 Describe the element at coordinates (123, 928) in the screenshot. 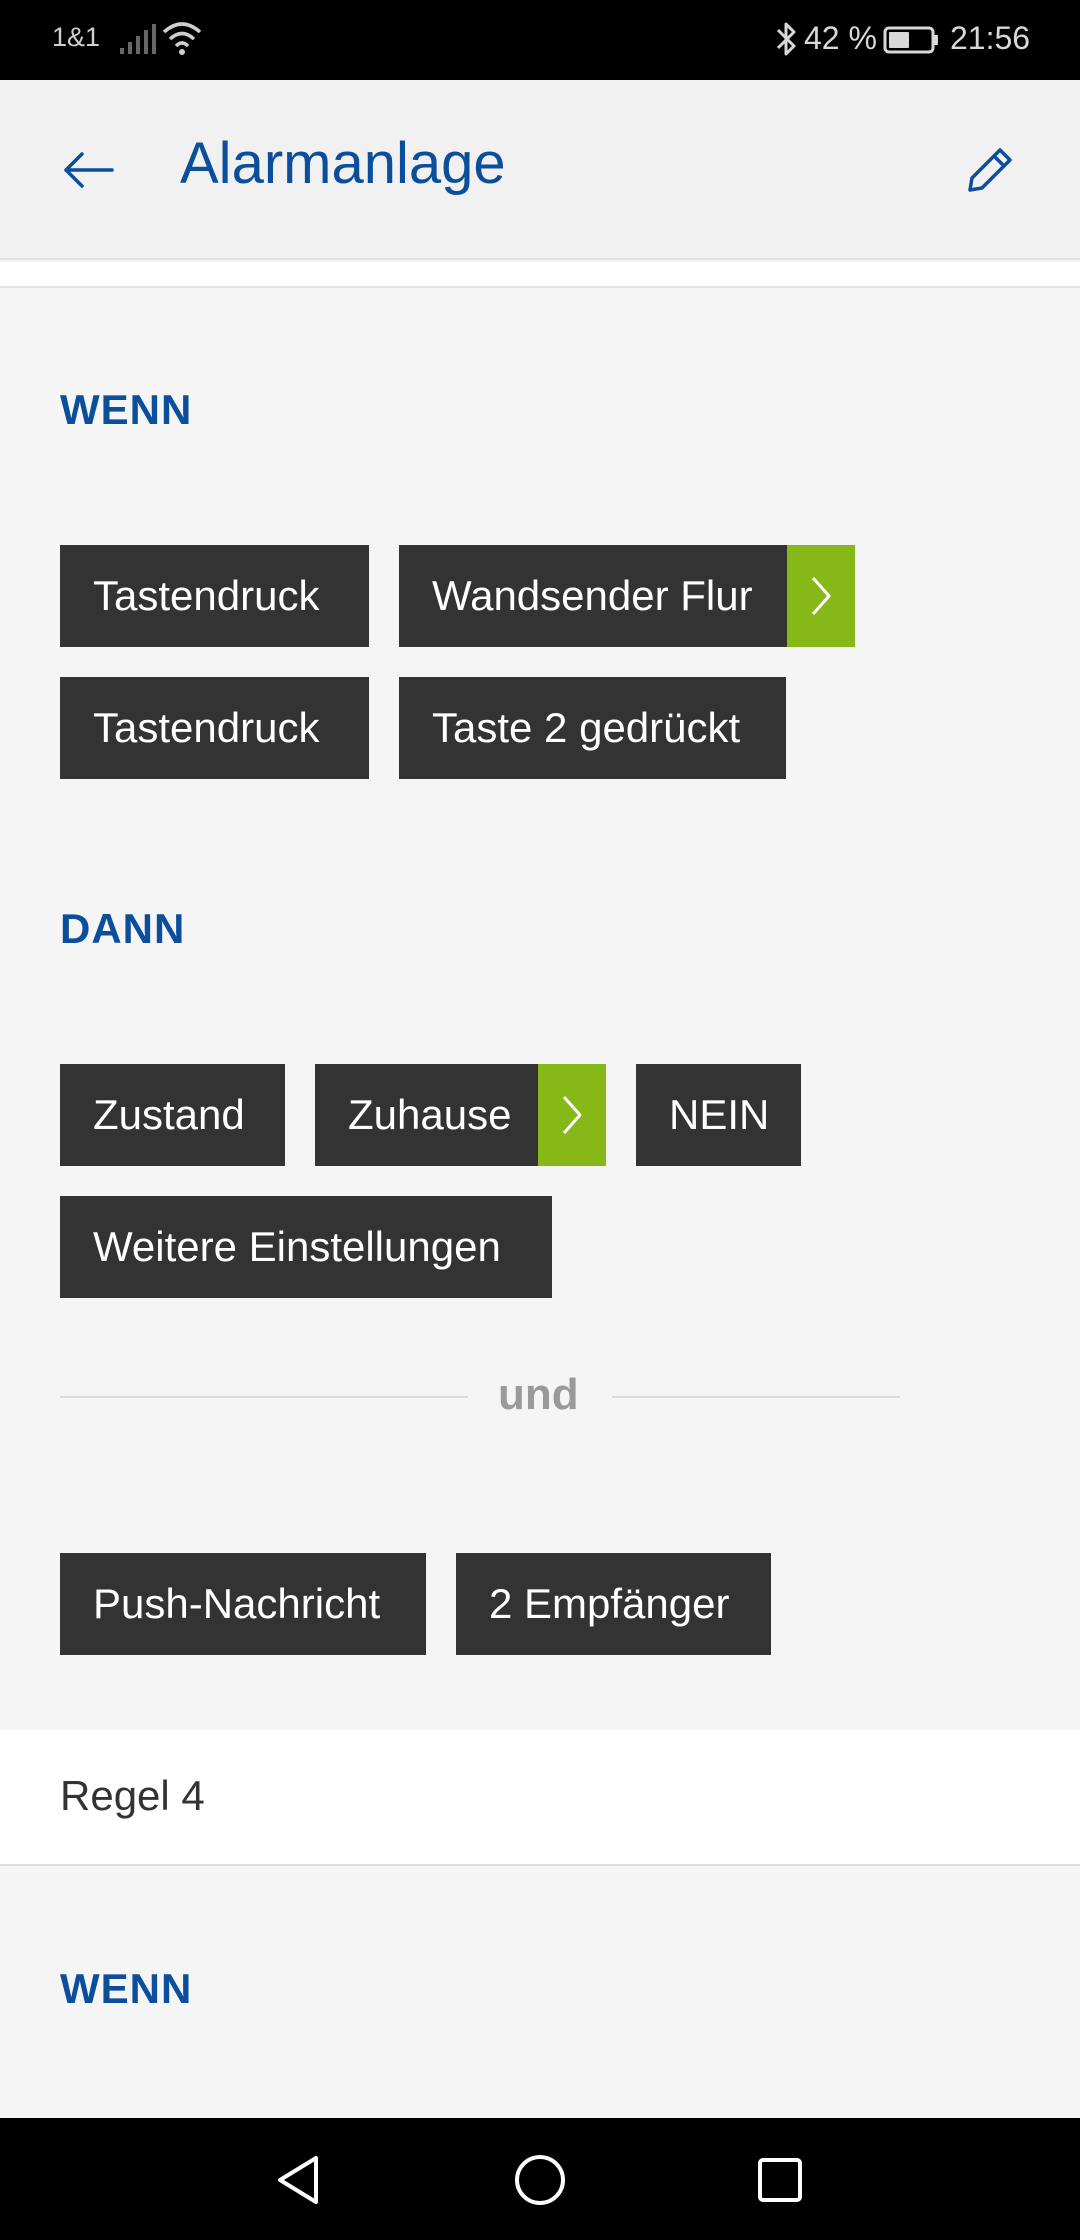

I see `then-section-label: DANN` at that location.